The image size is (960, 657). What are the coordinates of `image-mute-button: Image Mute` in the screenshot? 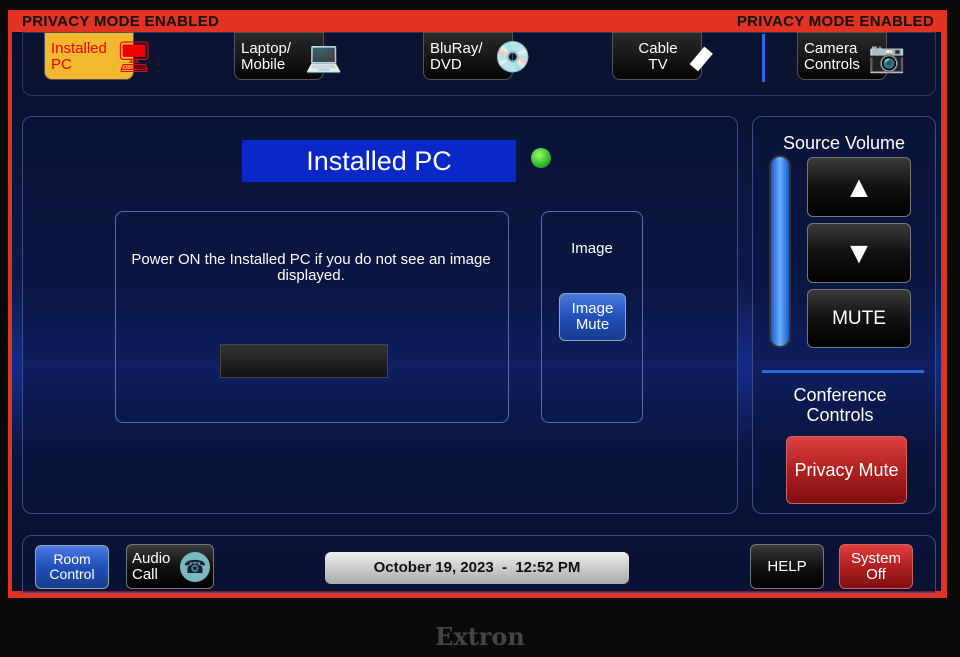 It's located at (592, 317).